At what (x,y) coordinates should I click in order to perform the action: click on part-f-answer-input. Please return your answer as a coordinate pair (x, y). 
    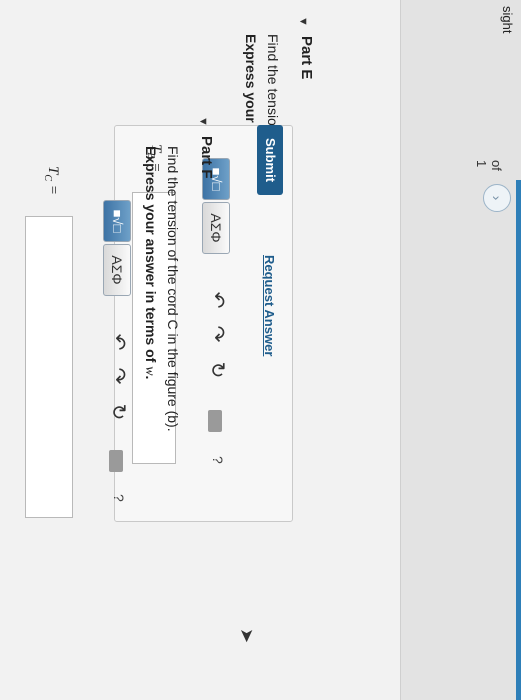
    Looking at the image, I should click on (49, 367).